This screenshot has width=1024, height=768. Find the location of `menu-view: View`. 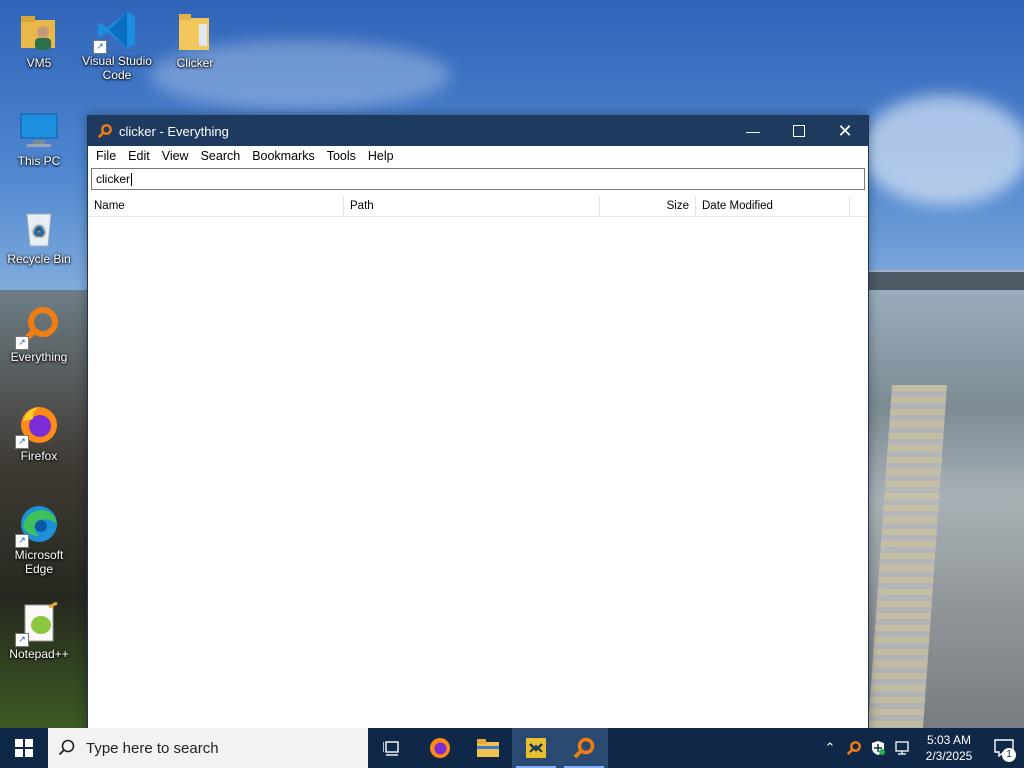

menu-view: View is located at coordinates (175, 156).